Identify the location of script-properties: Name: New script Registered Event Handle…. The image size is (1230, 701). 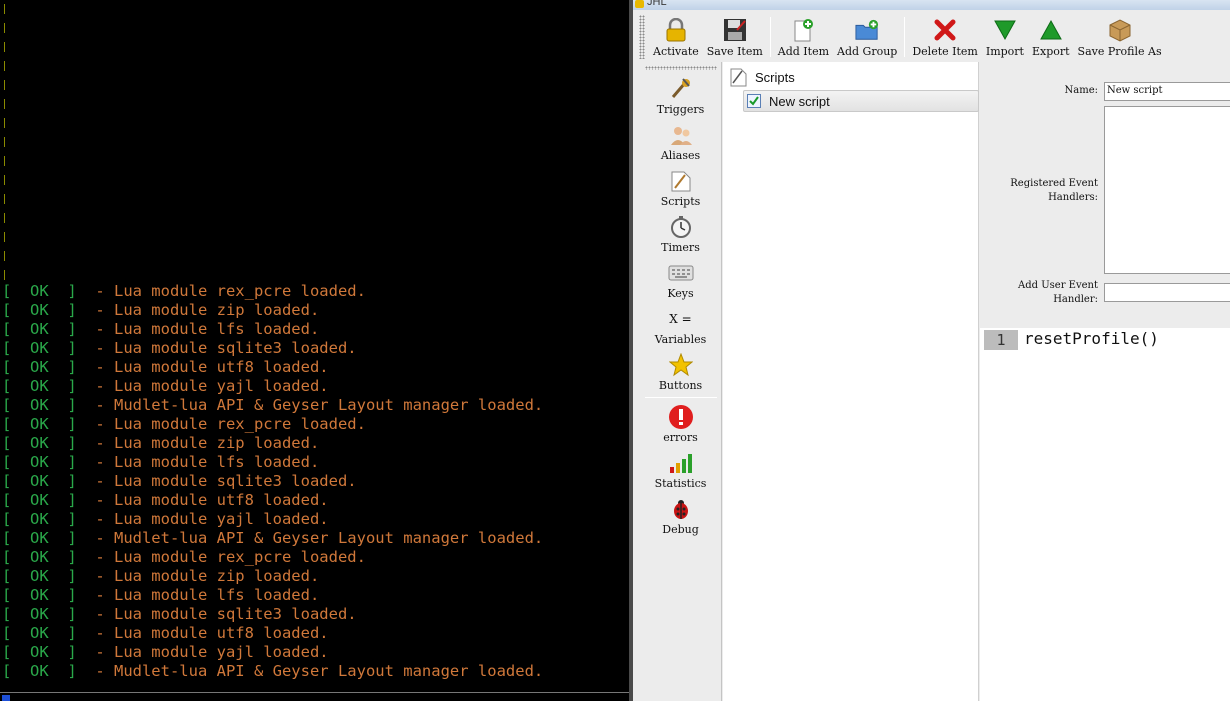
(1105, 195).